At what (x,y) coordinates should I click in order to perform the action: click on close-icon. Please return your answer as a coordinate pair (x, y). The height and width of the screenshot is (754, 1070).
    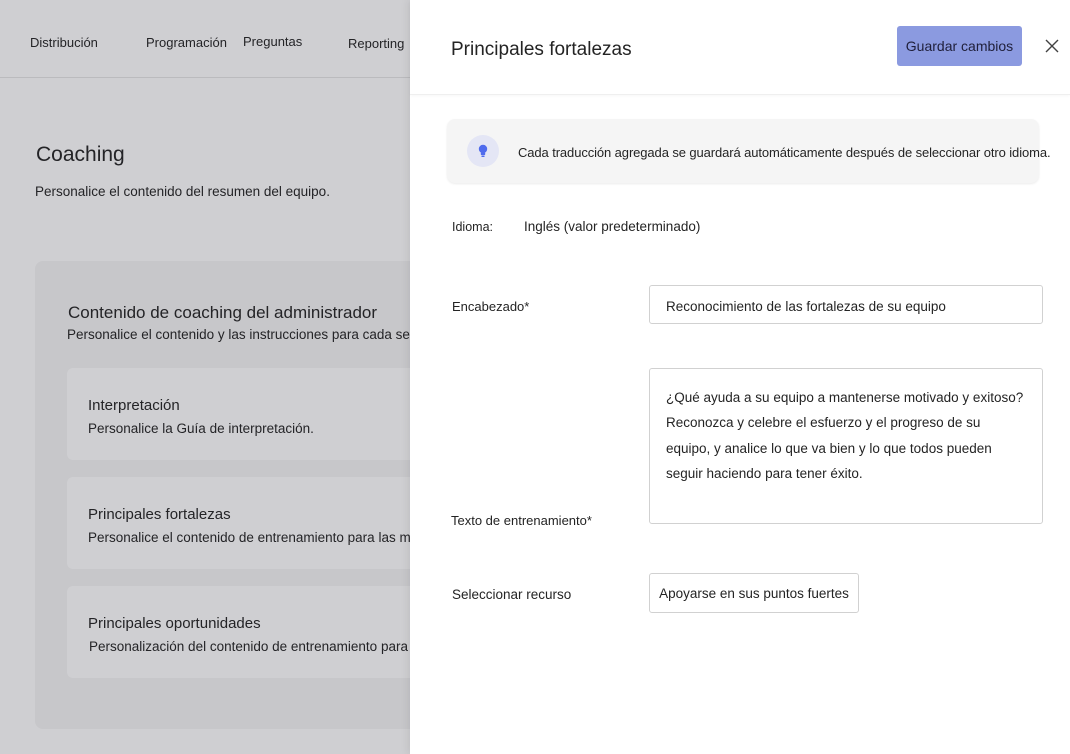
    Looking at the image, I should click on (1052, 46).